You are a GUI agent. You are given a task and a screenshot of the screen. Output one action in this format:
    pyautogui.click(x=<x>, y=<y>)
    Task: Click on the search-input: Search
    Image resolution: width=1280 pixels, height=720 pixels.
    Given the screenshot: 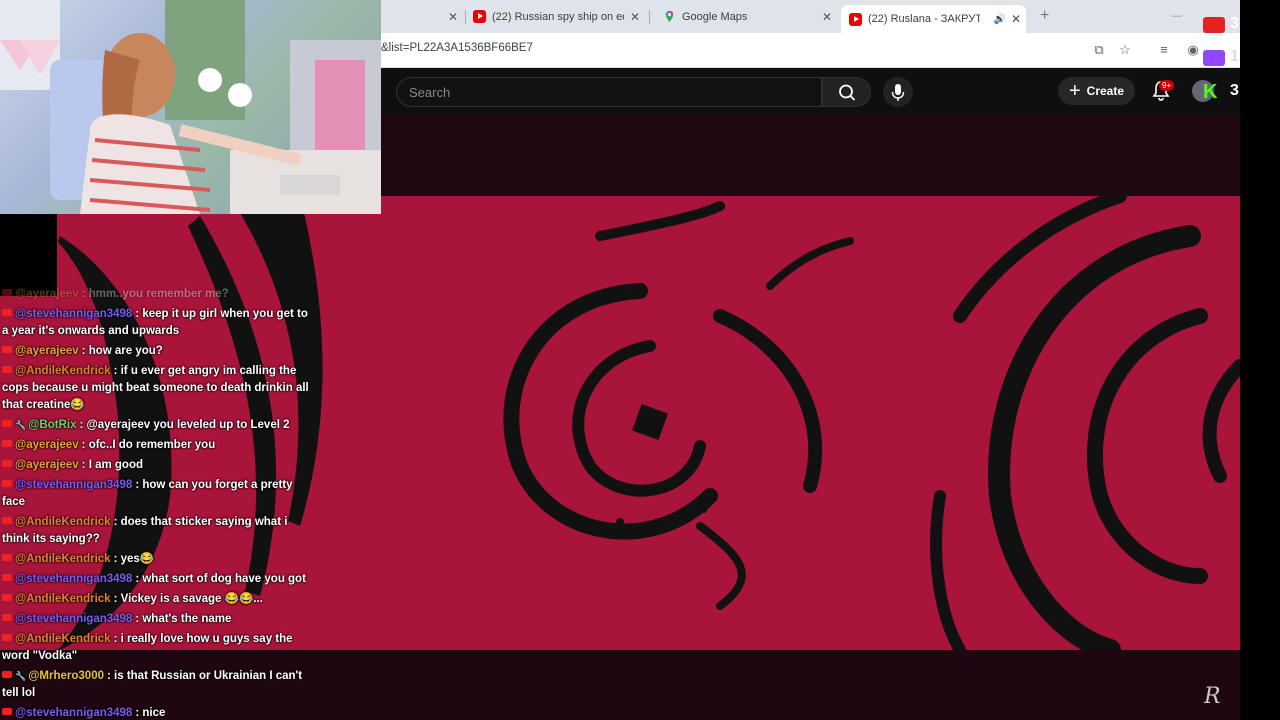 What is the action you would take?
    pyautogui.click(x=609, y=92)
    